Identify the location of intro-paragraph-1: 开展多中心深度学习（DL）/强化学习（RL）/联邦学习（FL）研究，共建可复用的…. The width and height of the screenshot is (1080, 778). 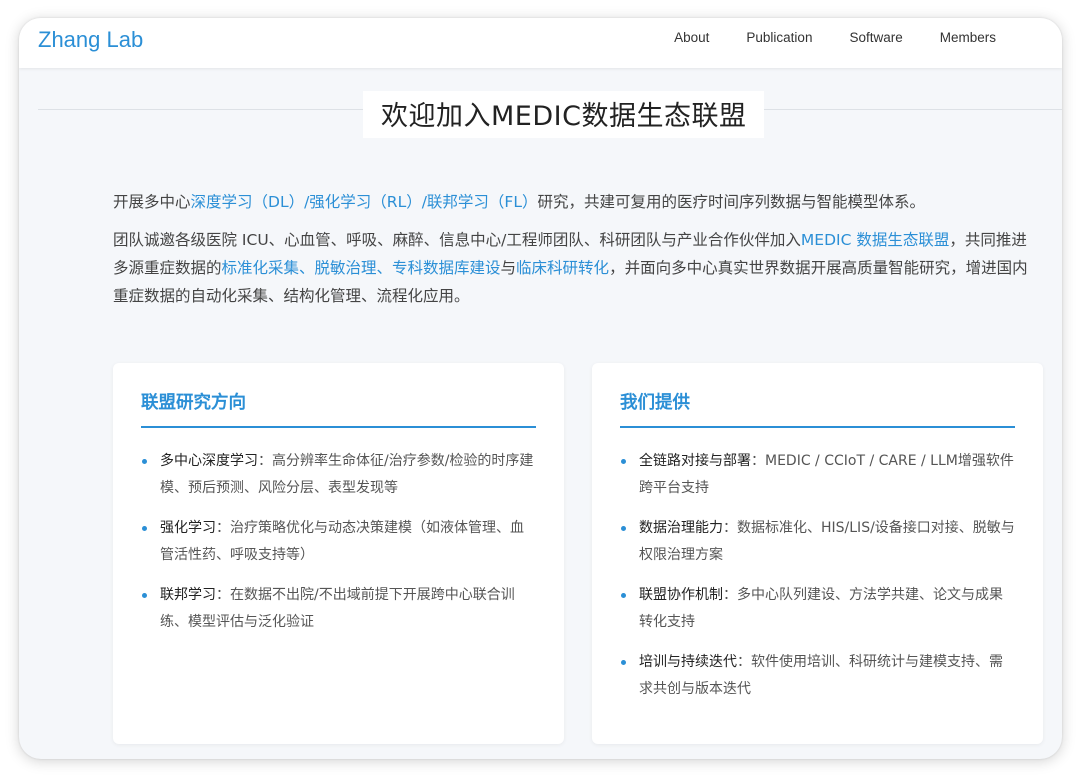
(577, 202).